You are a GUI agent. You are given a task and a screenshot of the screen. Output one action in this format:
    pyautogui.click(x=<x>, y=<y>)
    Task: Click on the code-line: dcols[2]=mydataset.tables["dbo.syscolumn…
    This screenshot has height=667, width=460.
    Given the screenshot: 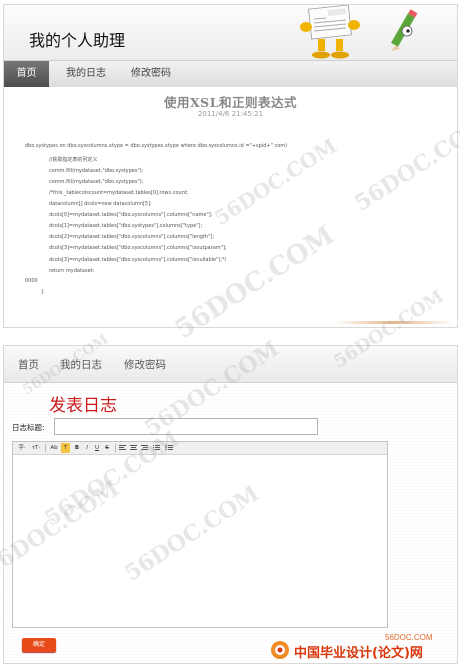 What is the action you would take?
    pyautogui.click(x=132, y=237)
    